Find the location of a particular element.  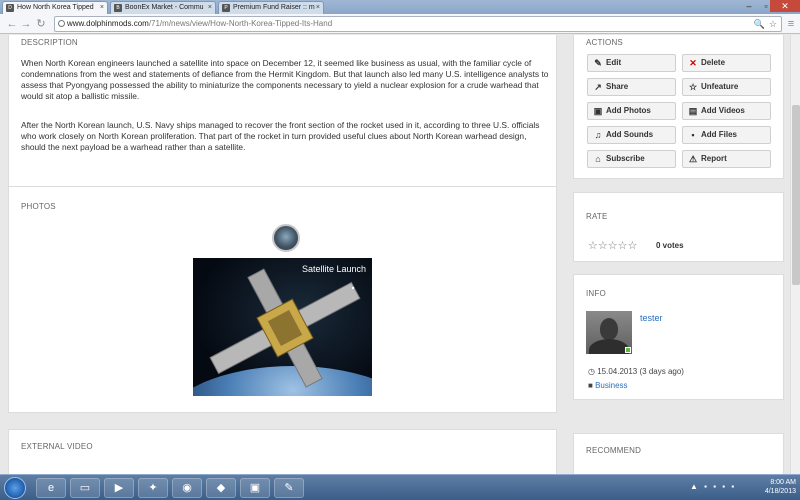

report-button: ⚠ Report is located at coordinates (726, 159).